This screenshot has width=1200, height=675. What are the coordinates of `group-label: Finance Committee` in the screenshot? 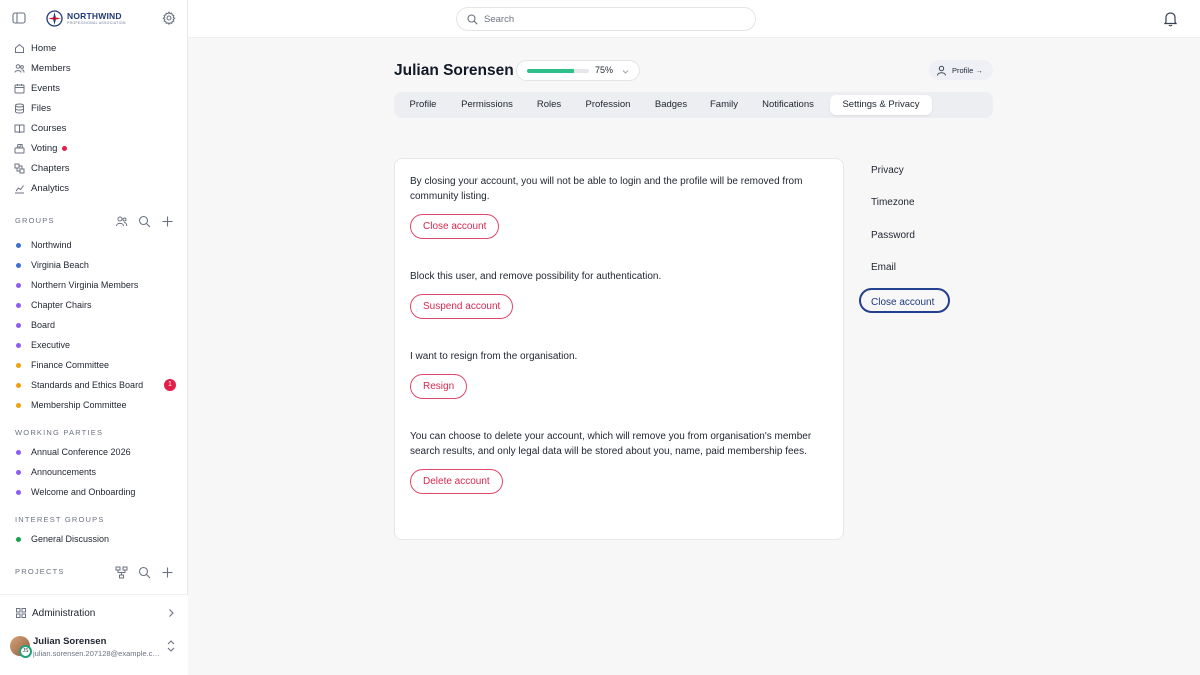 It's located at (70, 365).